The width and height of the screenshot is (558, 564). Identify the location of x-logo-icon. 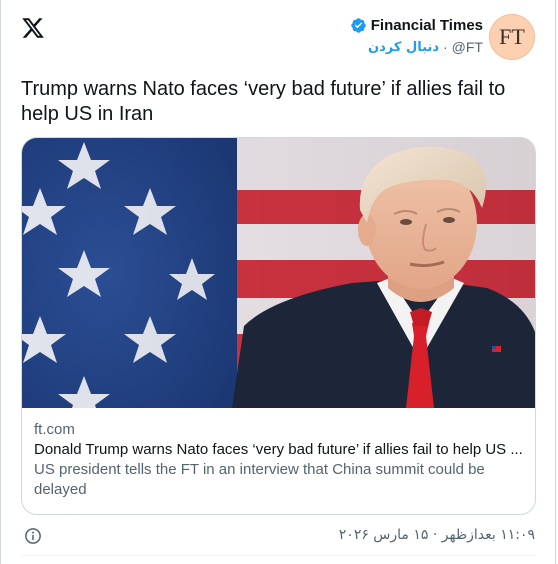
(33, 28).